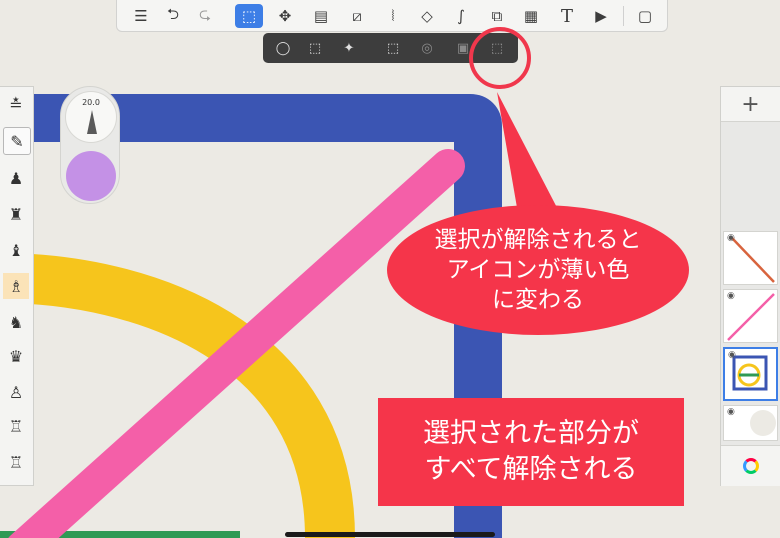 This screenshot has height=538, width=780. What do you see at coordinates (531, 469) in the screenshot?
I see `annotation-box-line: すべて解除される` at bounding box center [531, 469].